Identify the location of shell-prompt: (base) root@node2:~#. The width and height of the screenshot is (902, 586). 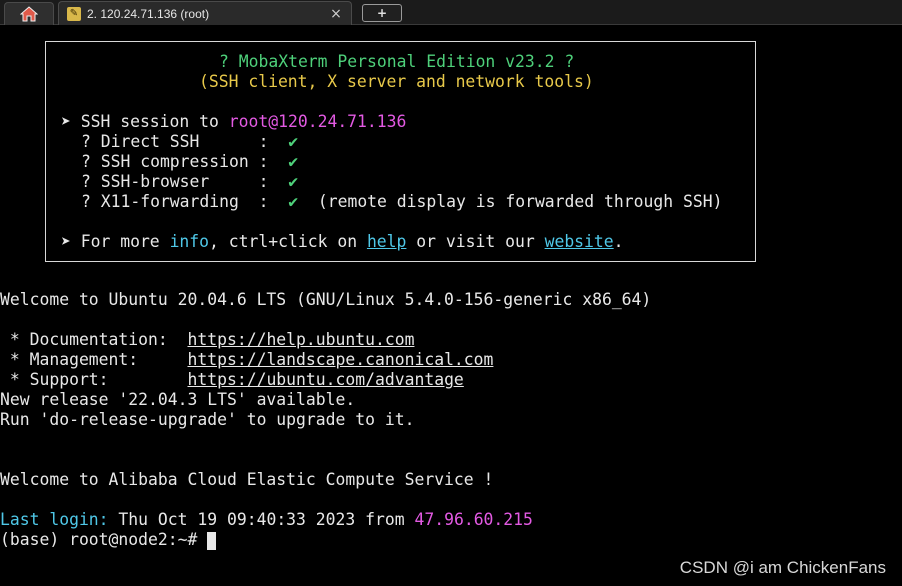
(104, 539).